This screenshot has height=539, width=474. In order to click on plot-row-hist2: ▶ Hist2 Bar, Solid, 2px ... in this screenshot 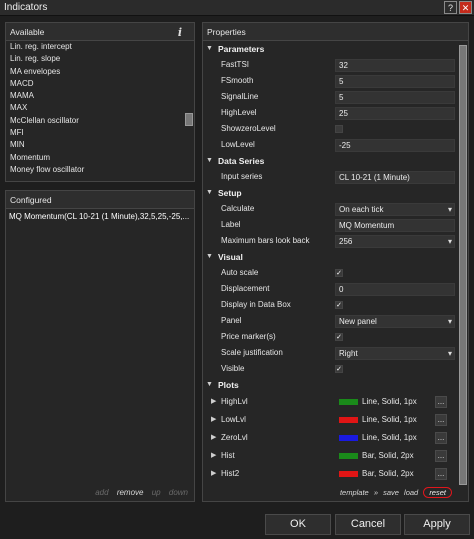, I will do `click(331, 474)`.